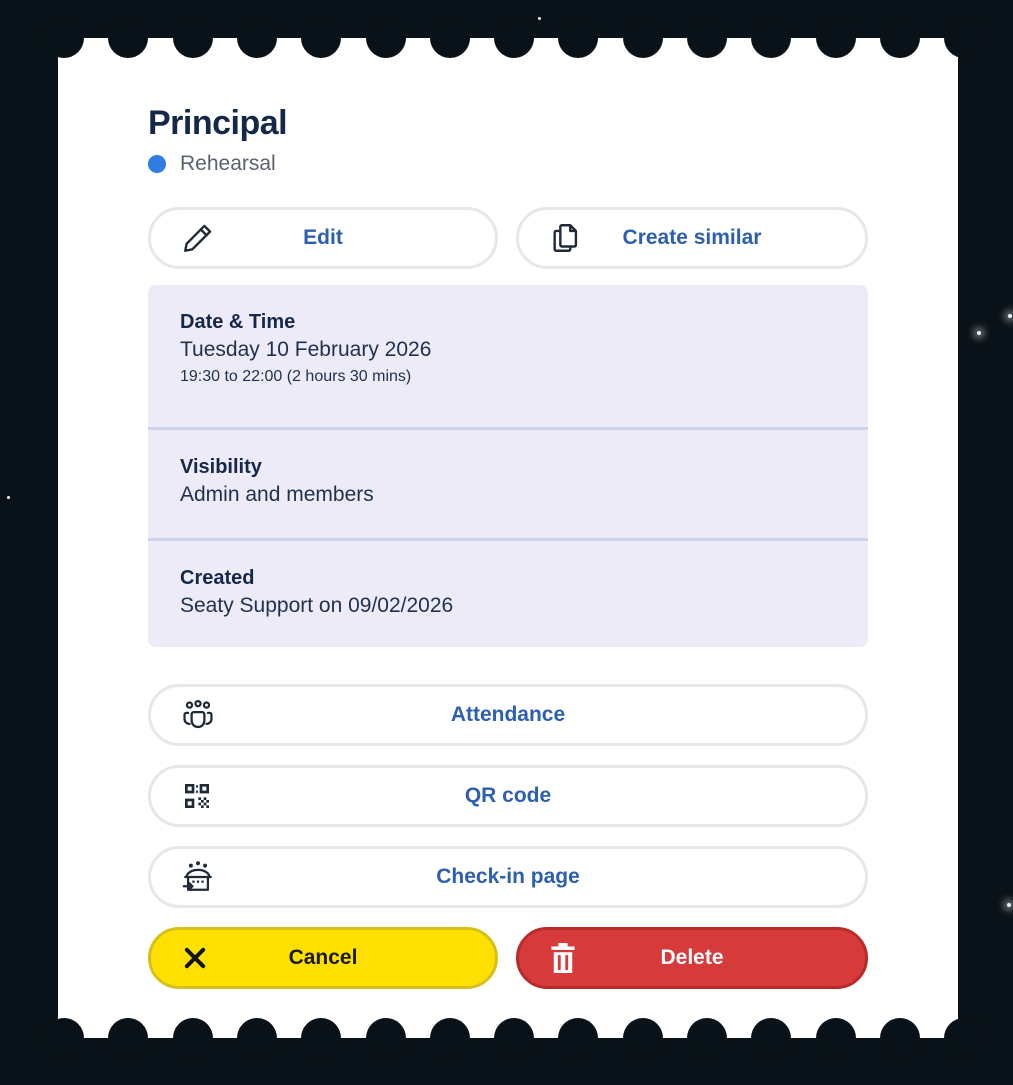  Describe the element at coordinates (198, 877) in the screenshot. I see `check-in-icon` at that location.